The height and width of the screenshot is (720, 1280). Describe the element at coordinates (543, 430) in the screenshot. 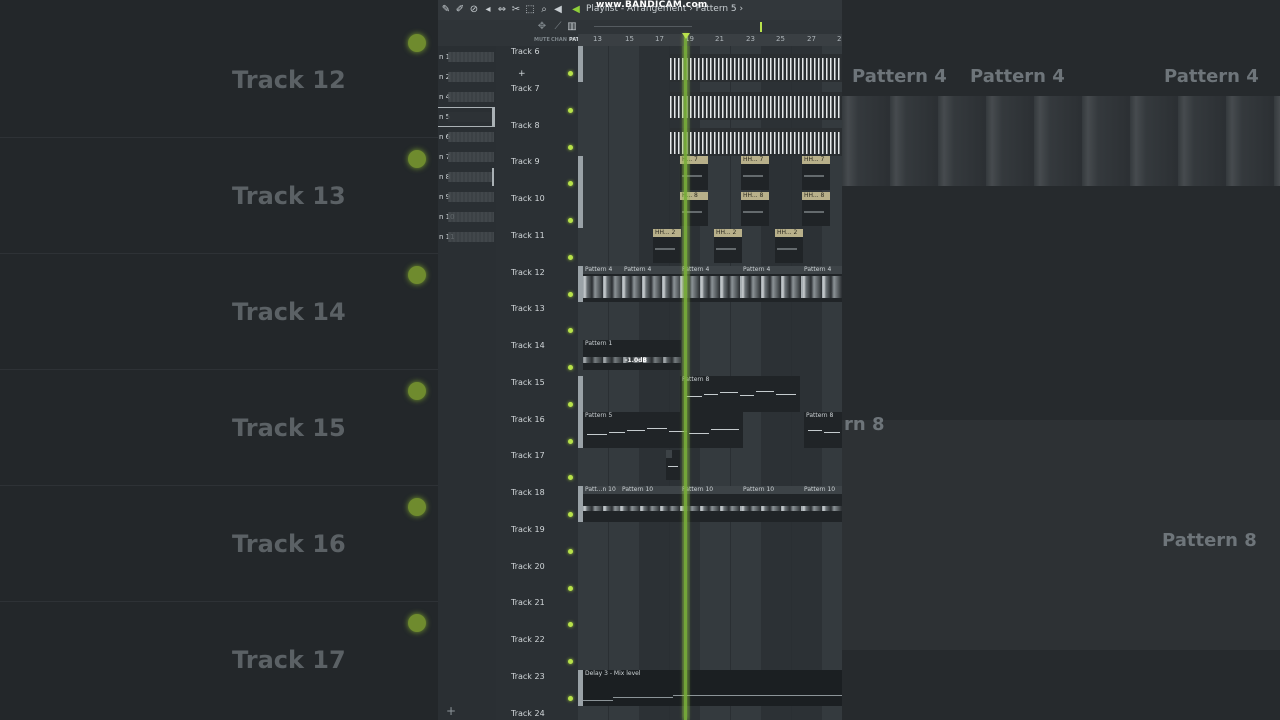

I see `track-header: Track 16` at that location.